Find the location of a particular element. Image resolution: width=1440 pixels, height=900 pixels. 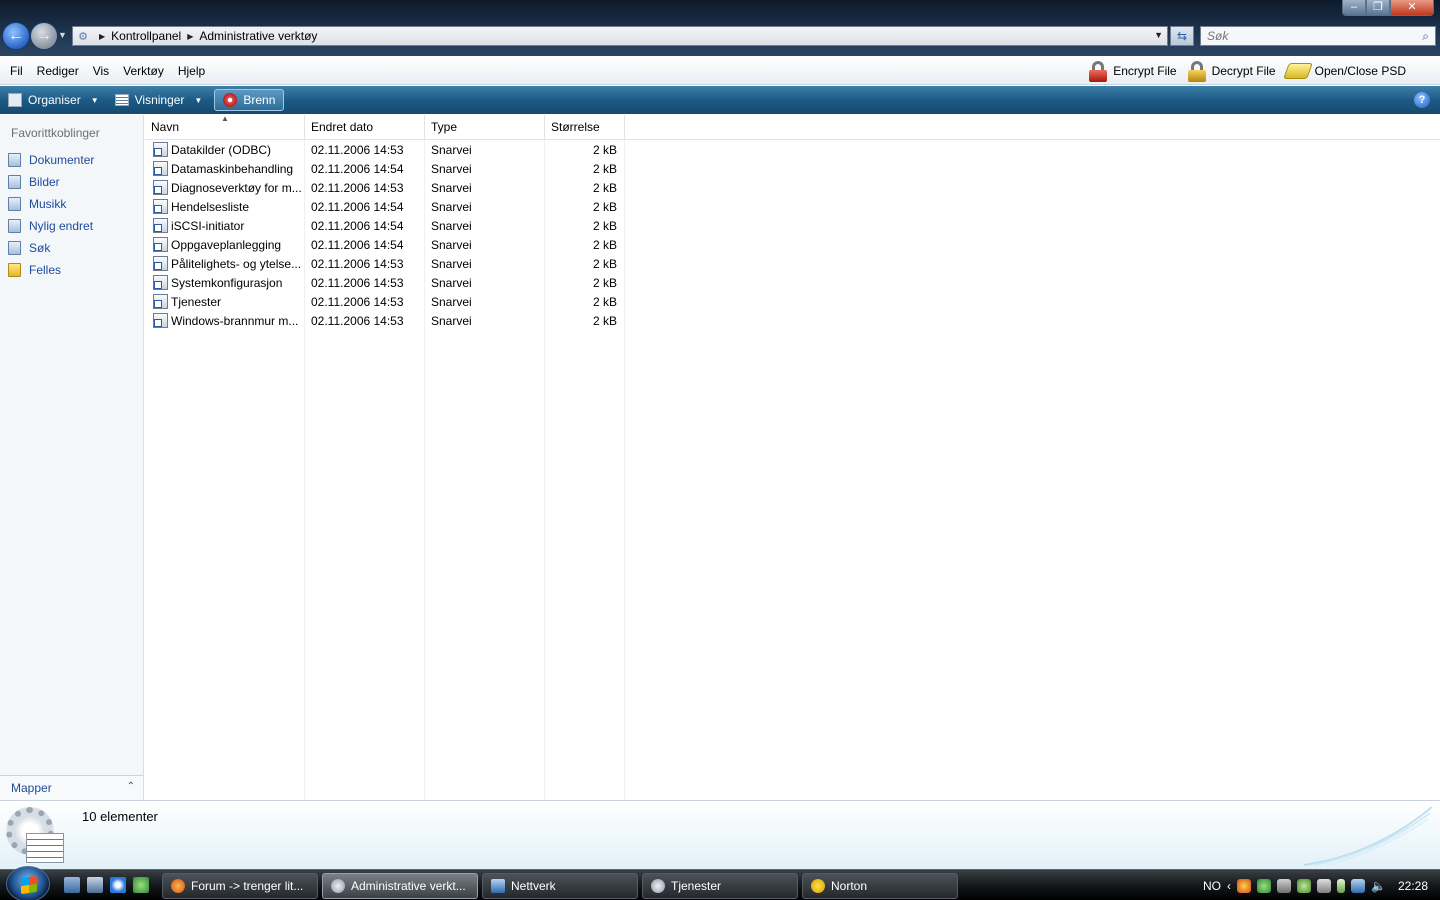

favorite-nylig-endret: Nylig endret is located at coordinates (51, 226).